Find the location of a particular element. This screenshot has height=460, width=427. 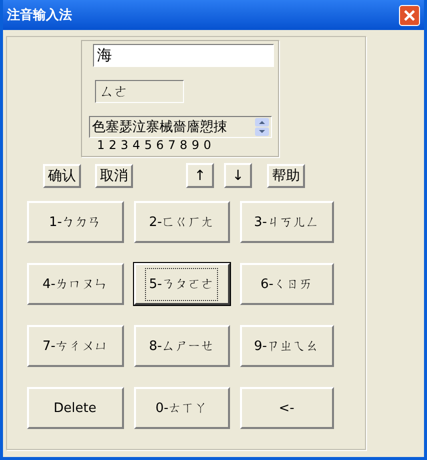

key-button: <- is located at coordinates (287, 408).